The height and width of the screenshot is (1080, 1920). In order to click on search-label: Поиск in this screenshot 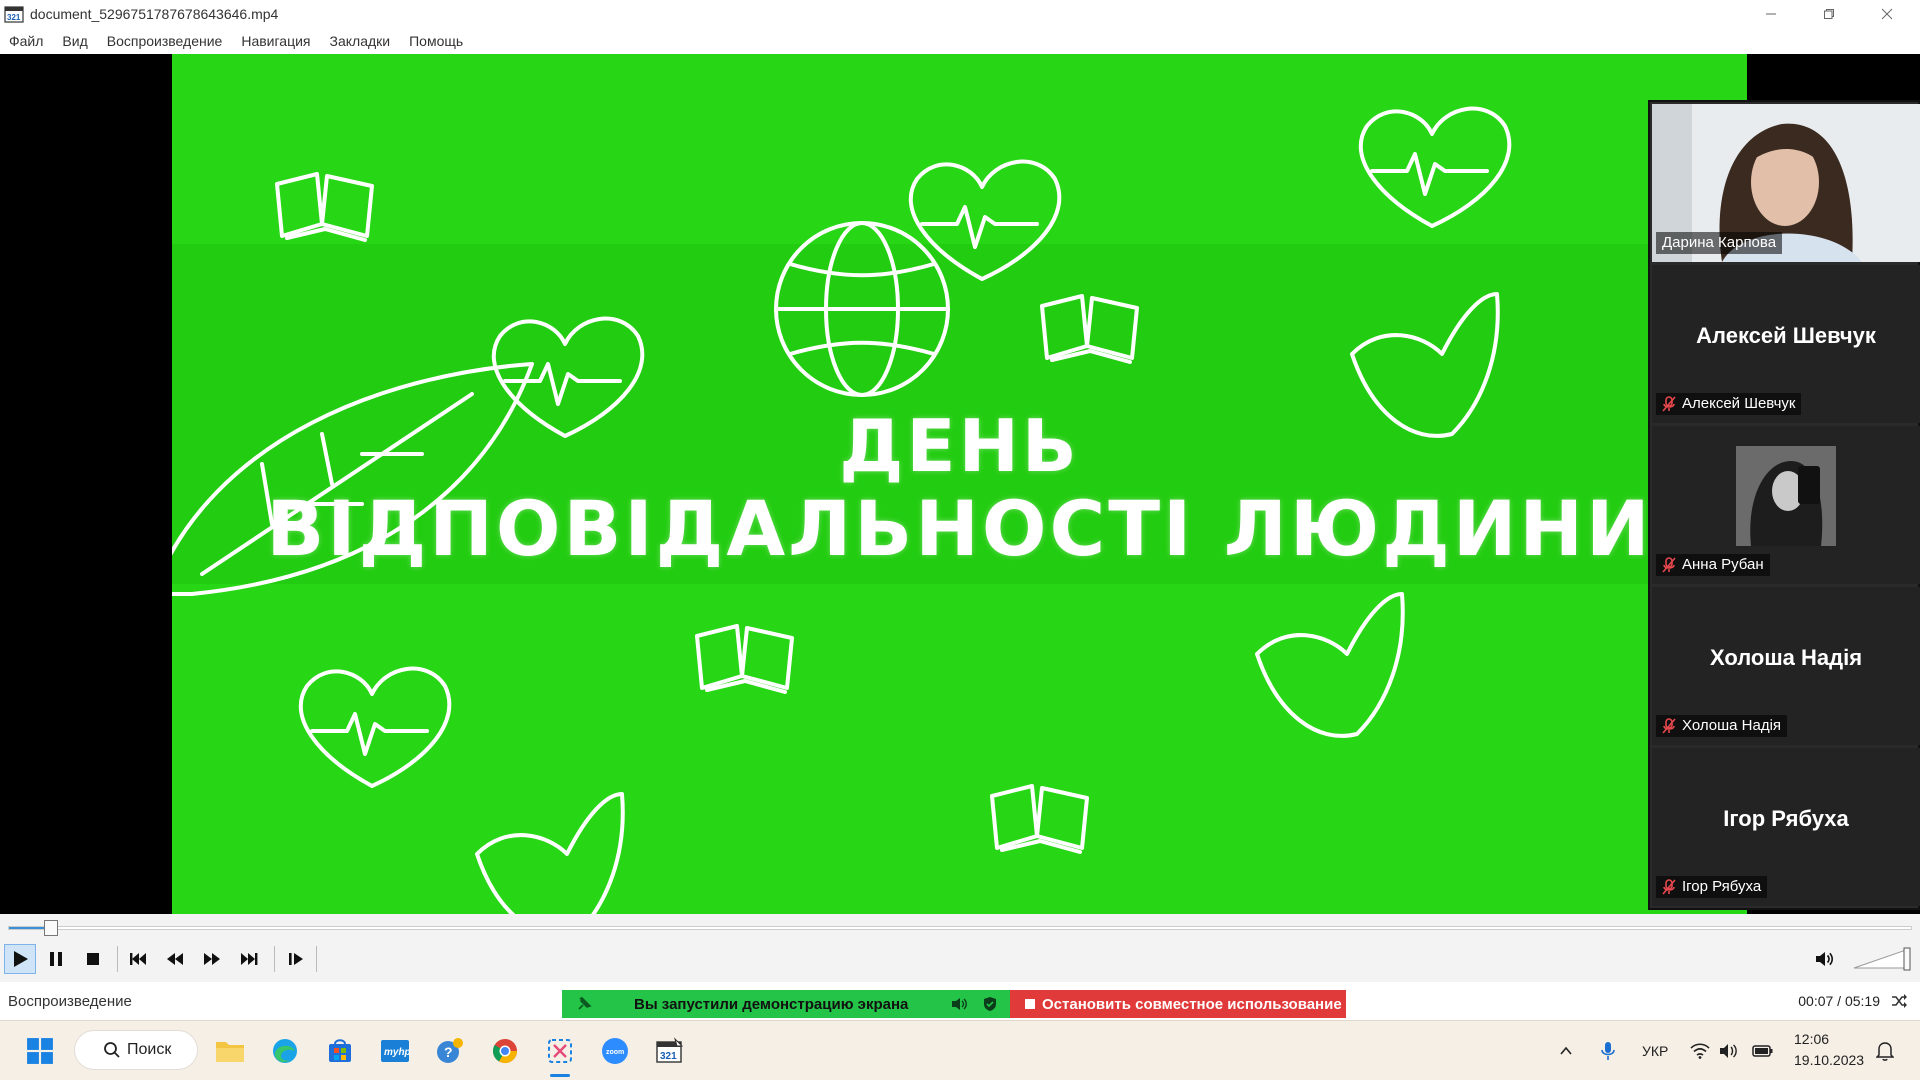, I will do `click(149, 1049)`.